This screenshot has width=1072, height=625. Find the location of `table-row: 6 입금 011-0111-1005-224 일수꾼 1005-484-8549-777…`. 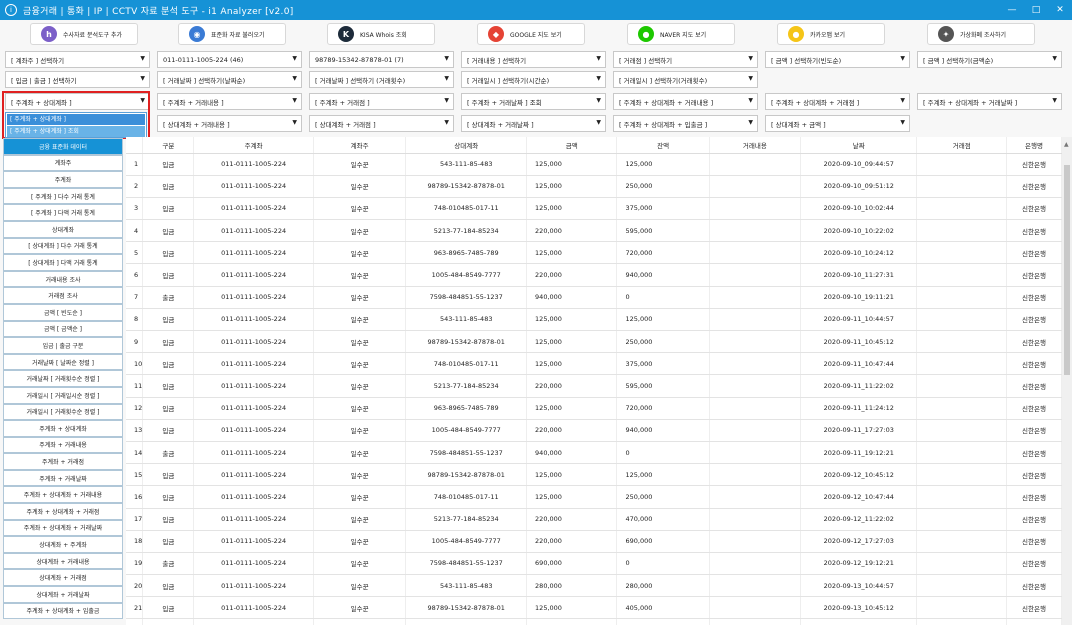

table-row: 6 입금 011-0111-1005-224 일수꾼 1005-484-8549-777… is located at coordinates (594, 275).